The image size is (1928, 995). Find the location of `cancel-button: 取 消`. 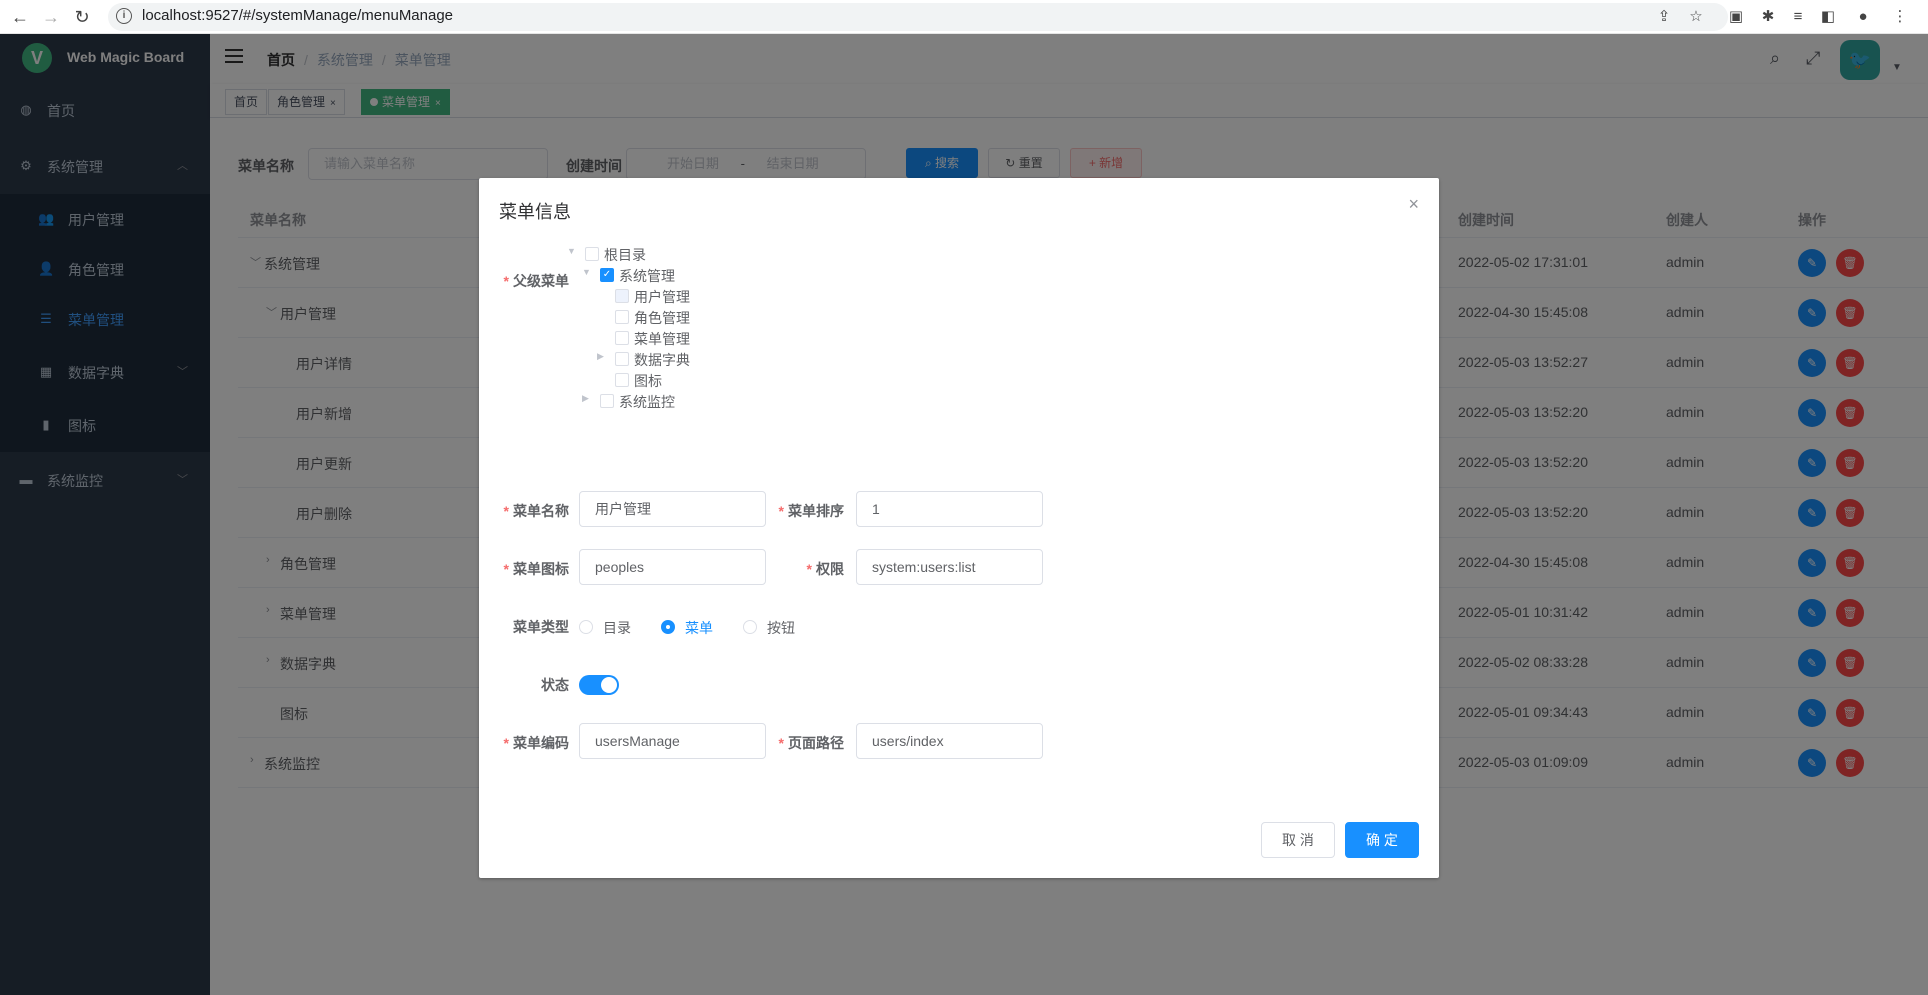

cancel-button: 取 消 is located at coordinates (1298, 840).